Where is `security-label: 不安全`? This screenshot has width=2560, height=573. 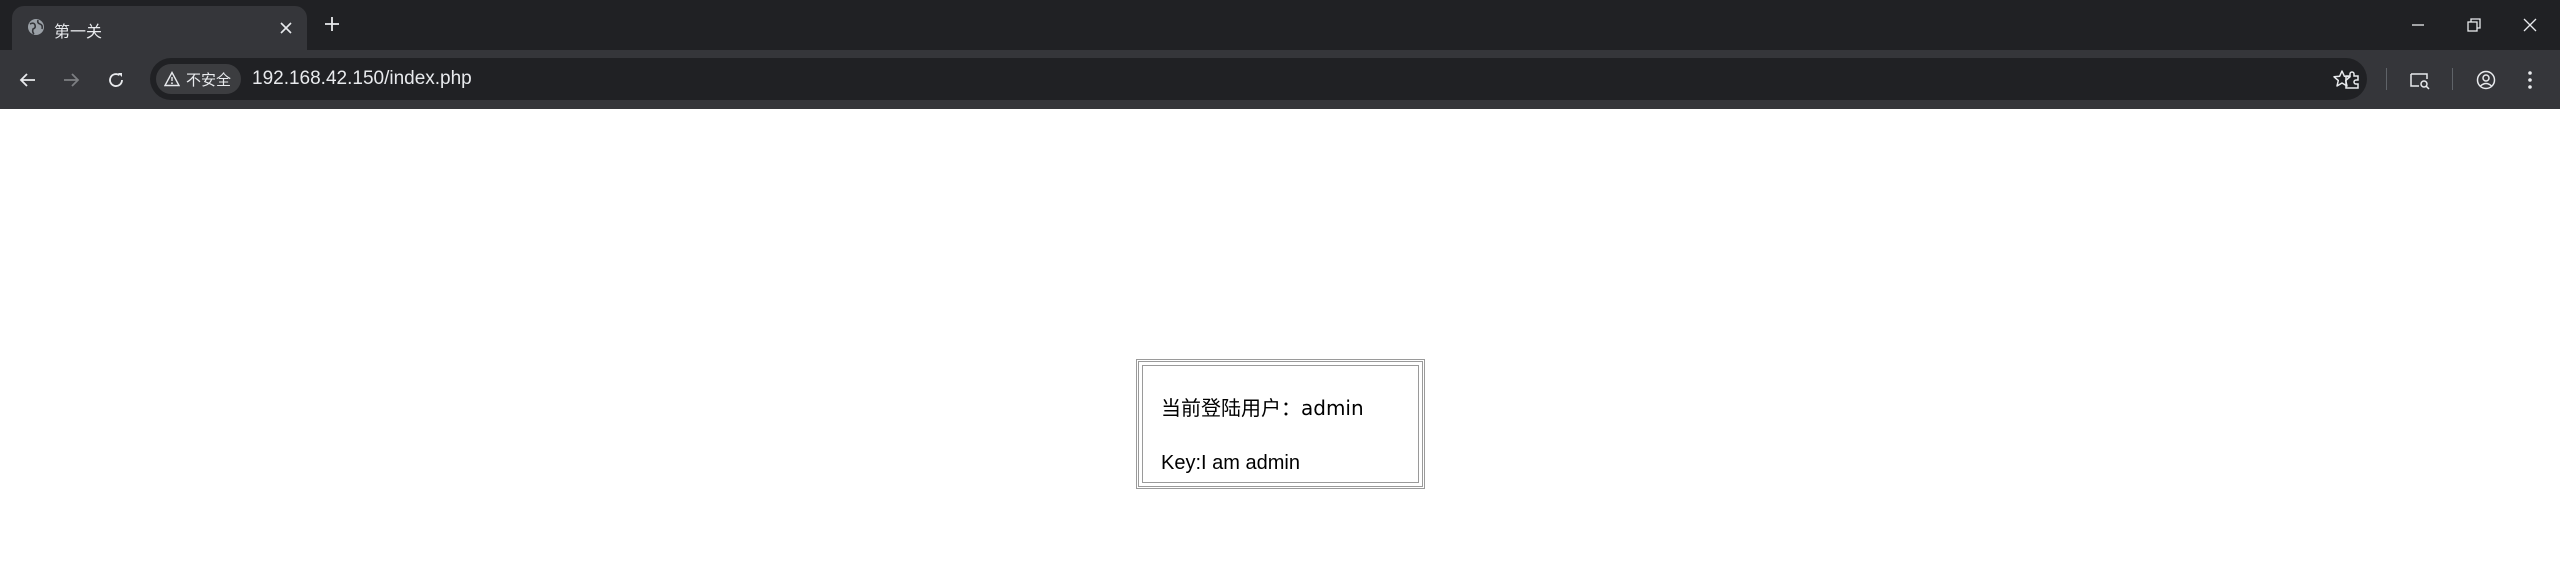 security-label: 不安全 is located at coordinates (209, 79).